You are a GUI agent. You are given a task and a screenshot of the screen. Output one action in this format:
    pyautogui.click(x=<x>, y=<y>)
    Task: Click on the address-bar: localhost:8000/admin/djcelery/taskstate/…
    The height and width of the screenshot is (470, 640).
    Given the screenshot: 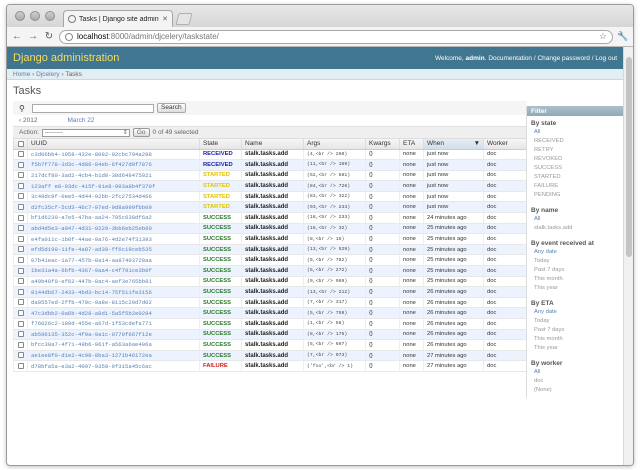 What is the action you would take?
    pyautogui.click(x=336, y=36)
    